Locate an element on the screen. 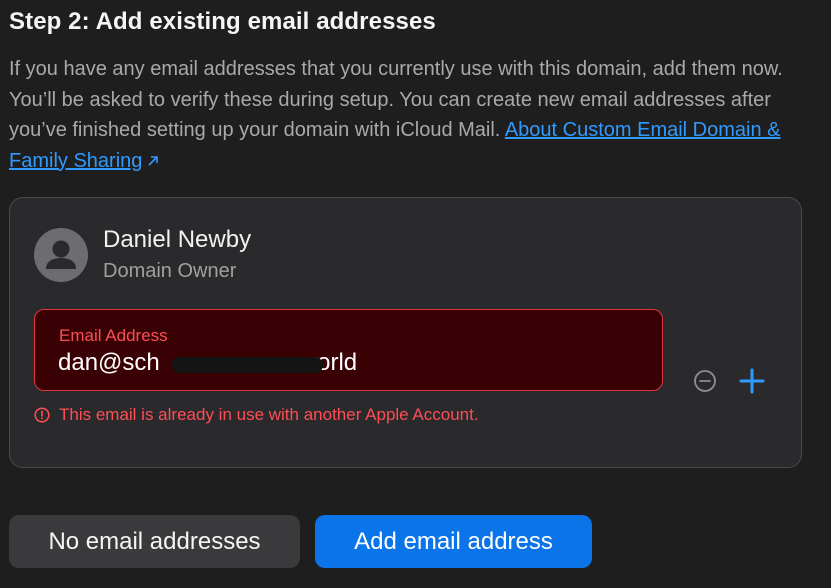 This screenshot has height=588, width=831. email-field: Email Address is located at coordinates (348, 350).